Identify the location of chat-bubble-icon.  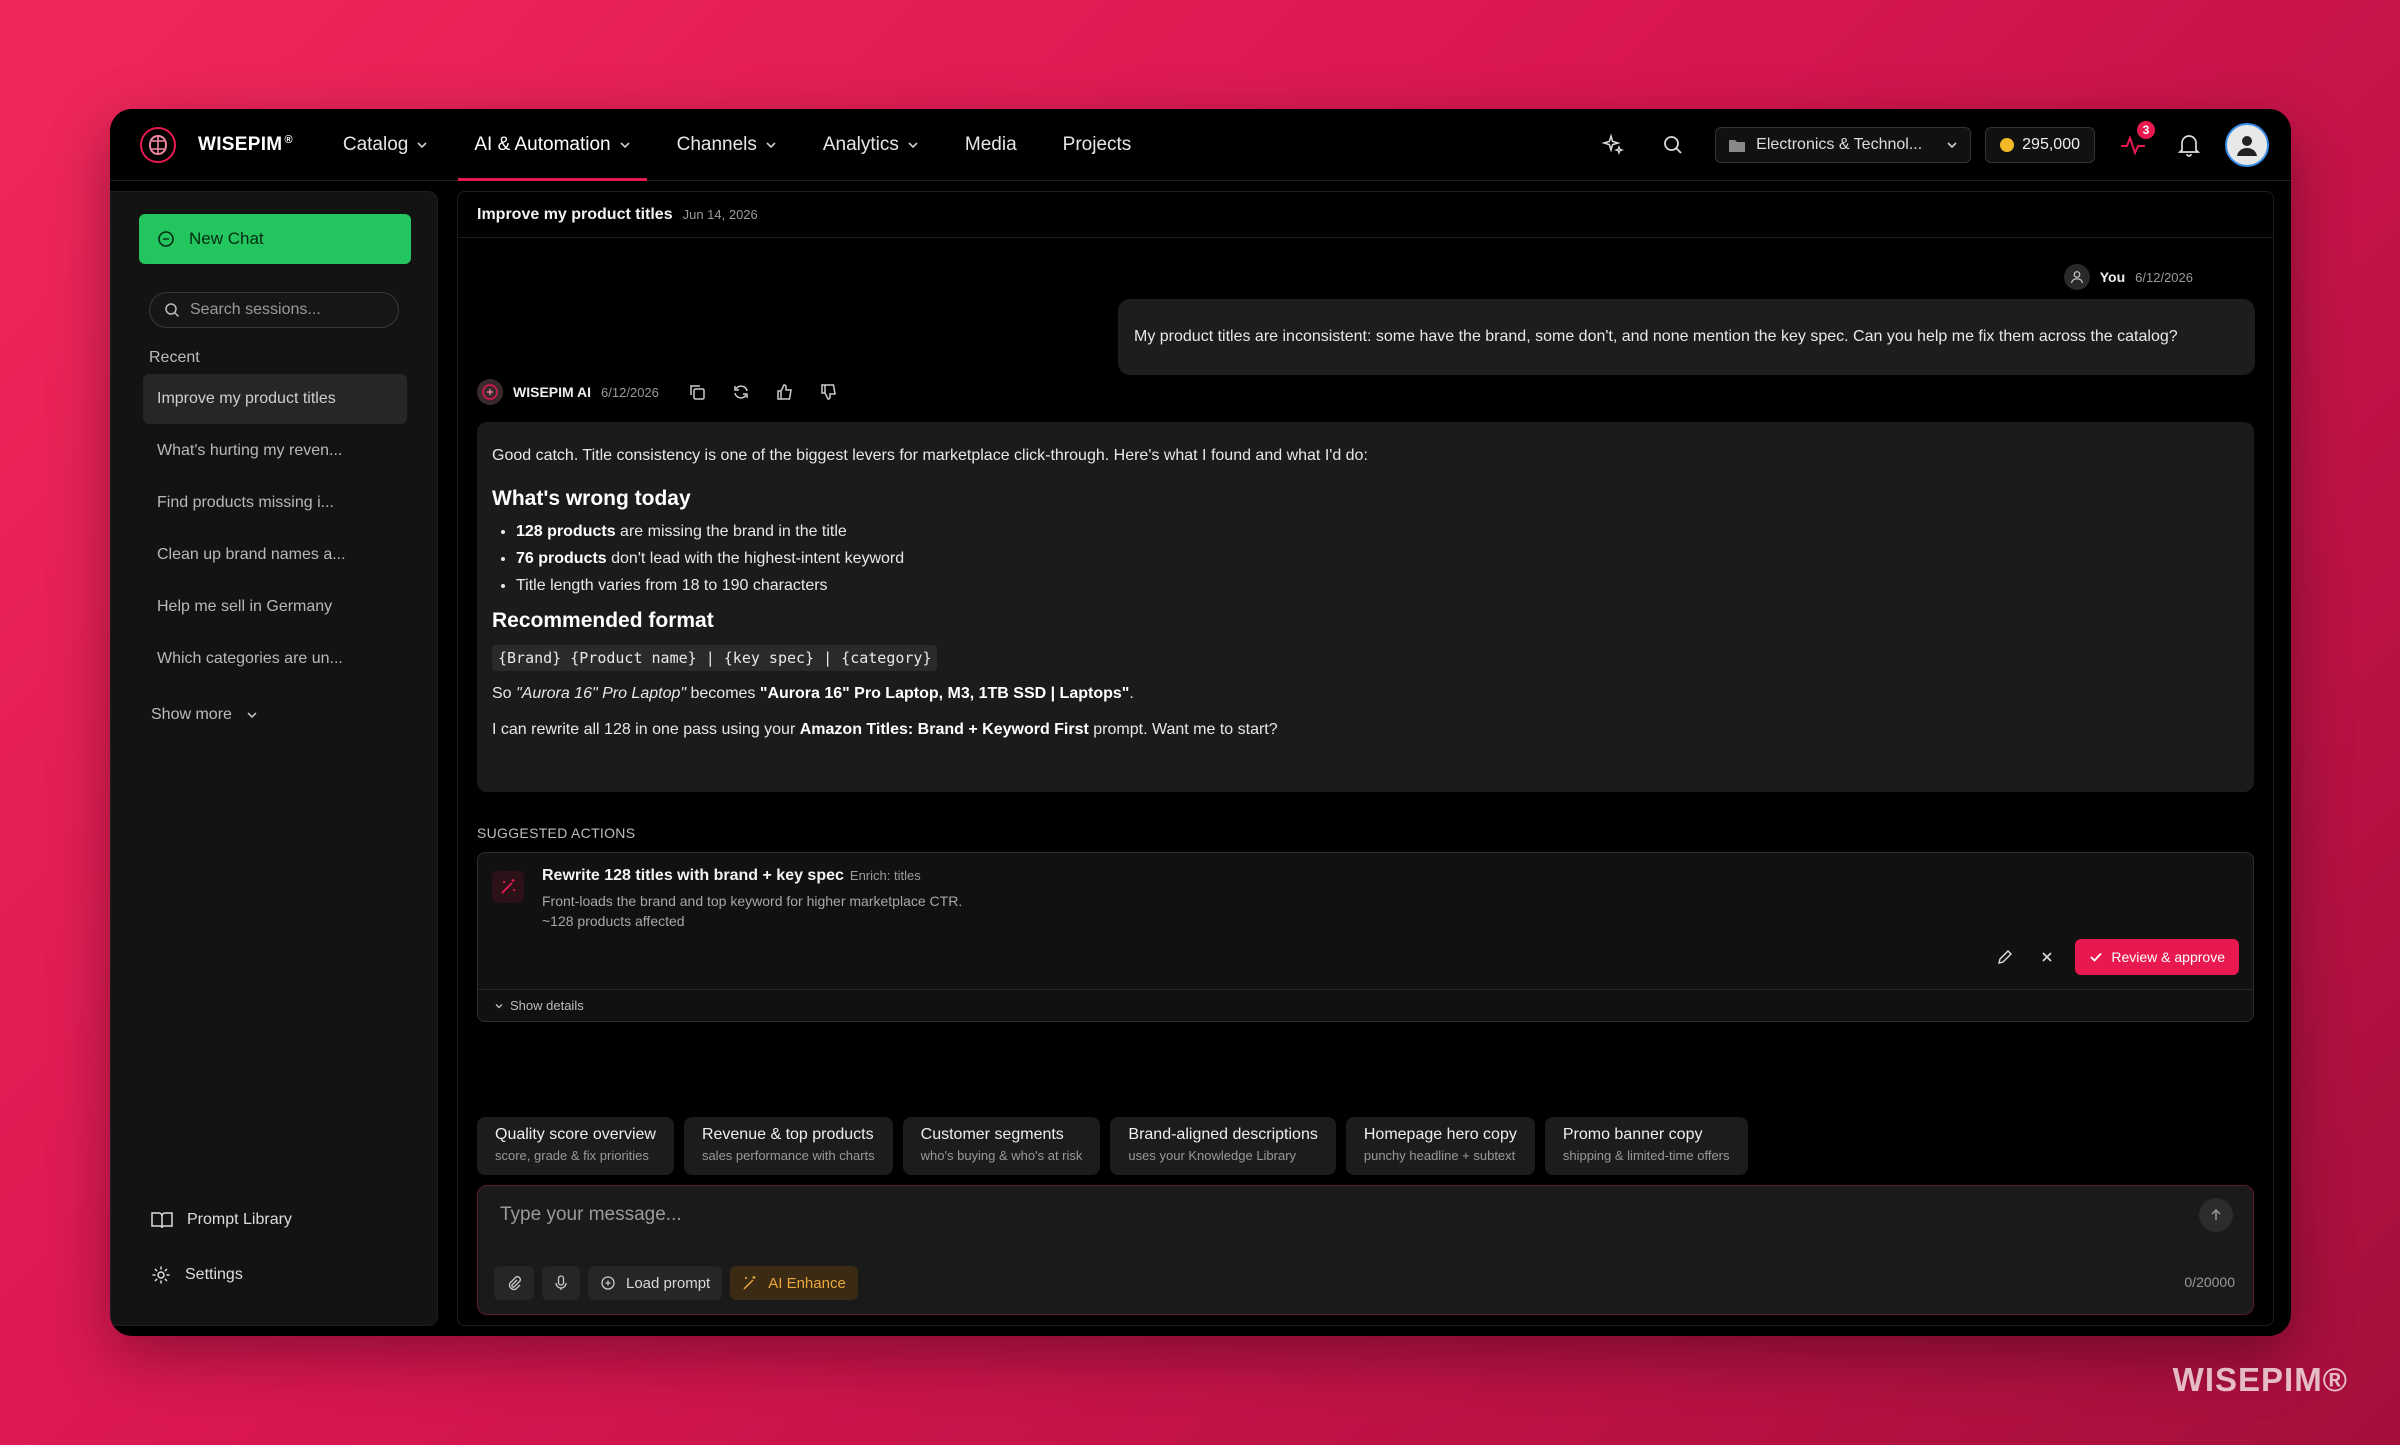
(166, 239).